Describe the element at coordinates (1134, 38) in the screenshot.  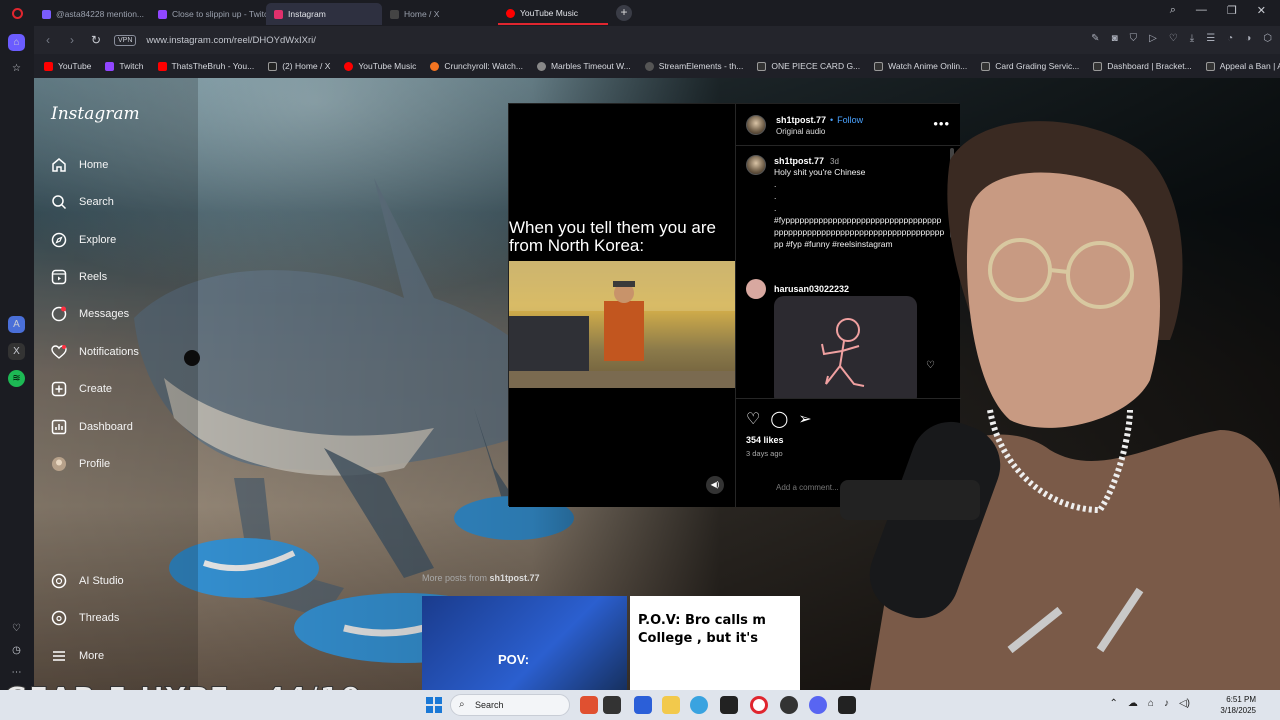
I see `shield-icon: ⛉` at that location.